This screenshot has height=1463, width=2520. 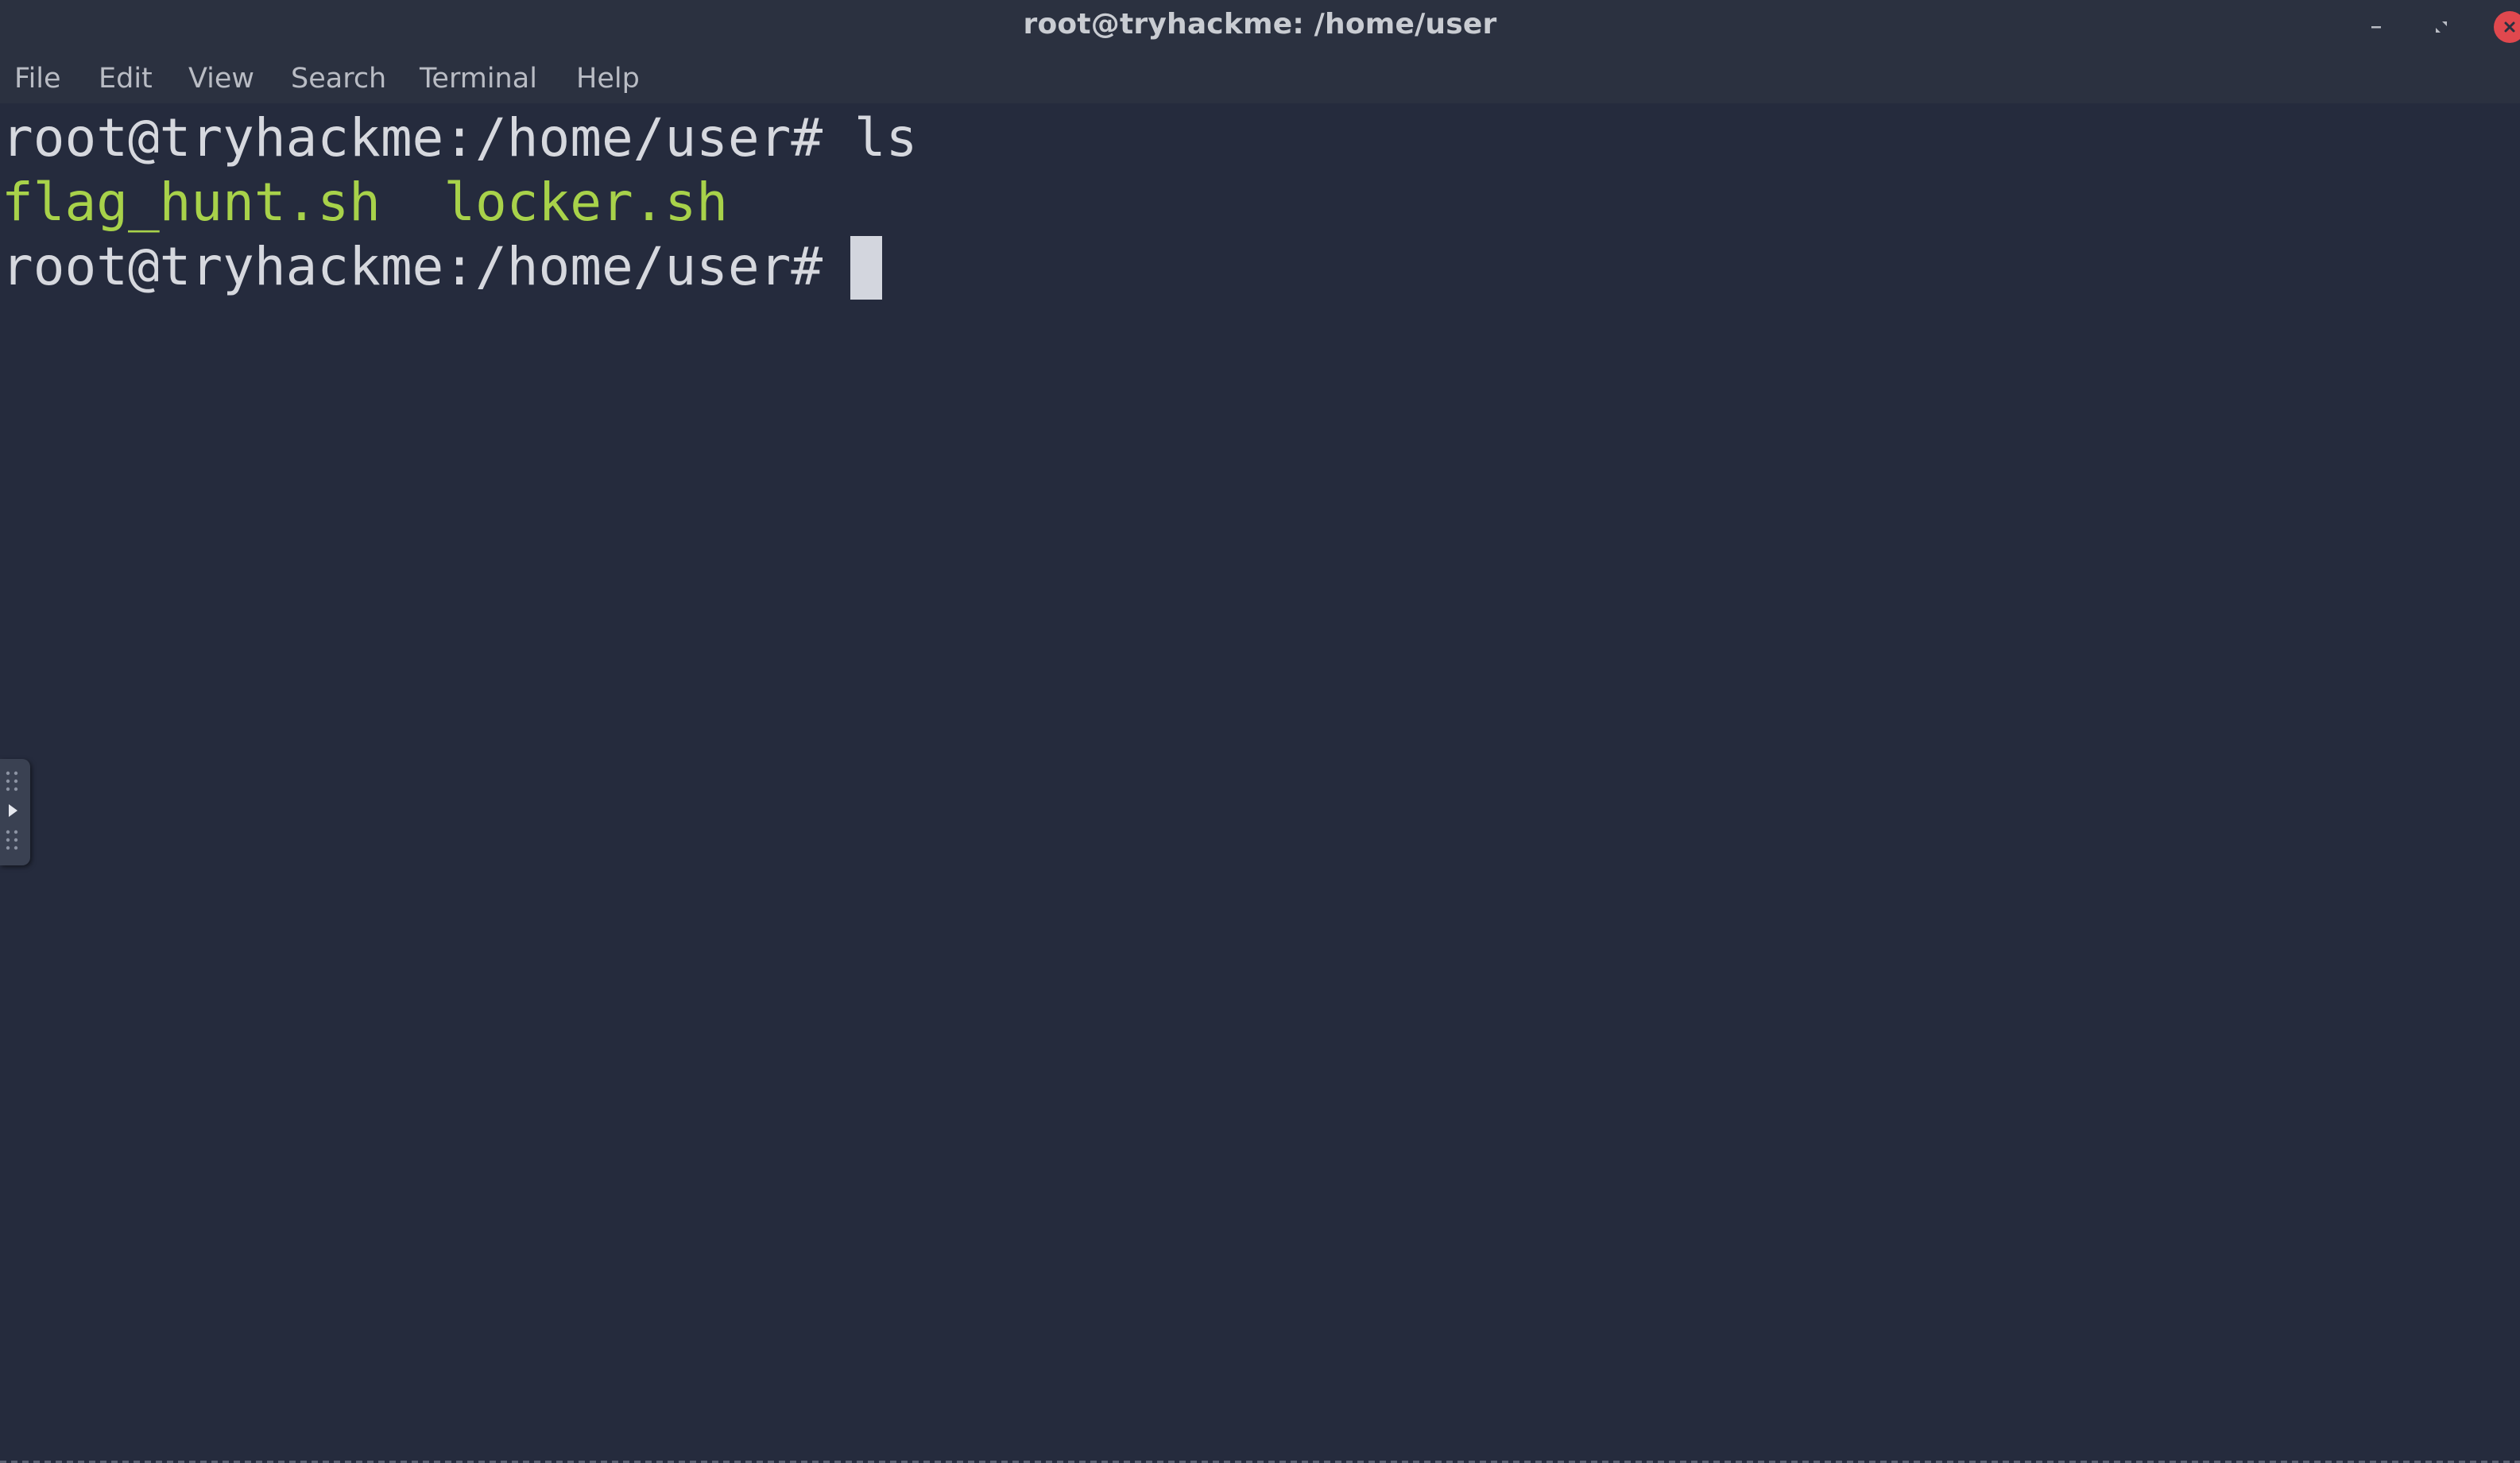 I want to click on menu-help: Help, so click(x=608, y=79).